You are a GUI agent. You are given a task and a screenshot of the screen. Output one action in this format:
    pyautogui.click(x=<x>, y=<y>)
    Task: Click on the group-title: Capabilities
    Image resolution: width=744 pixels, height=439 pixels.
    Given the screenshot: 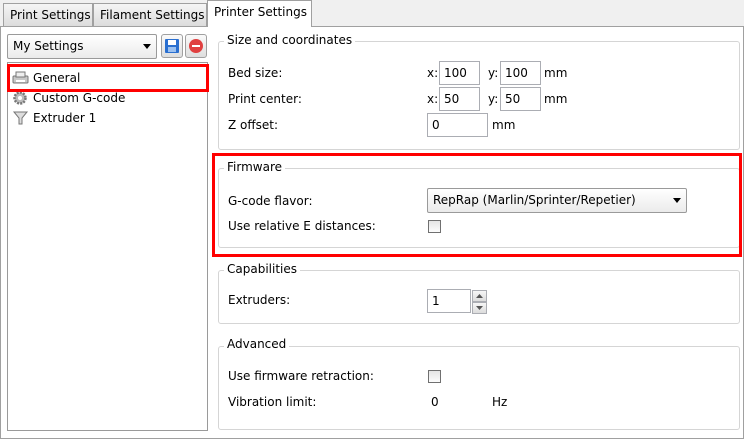 What is the action you would take?
    pyautogui.click(x=262, y=269)
    